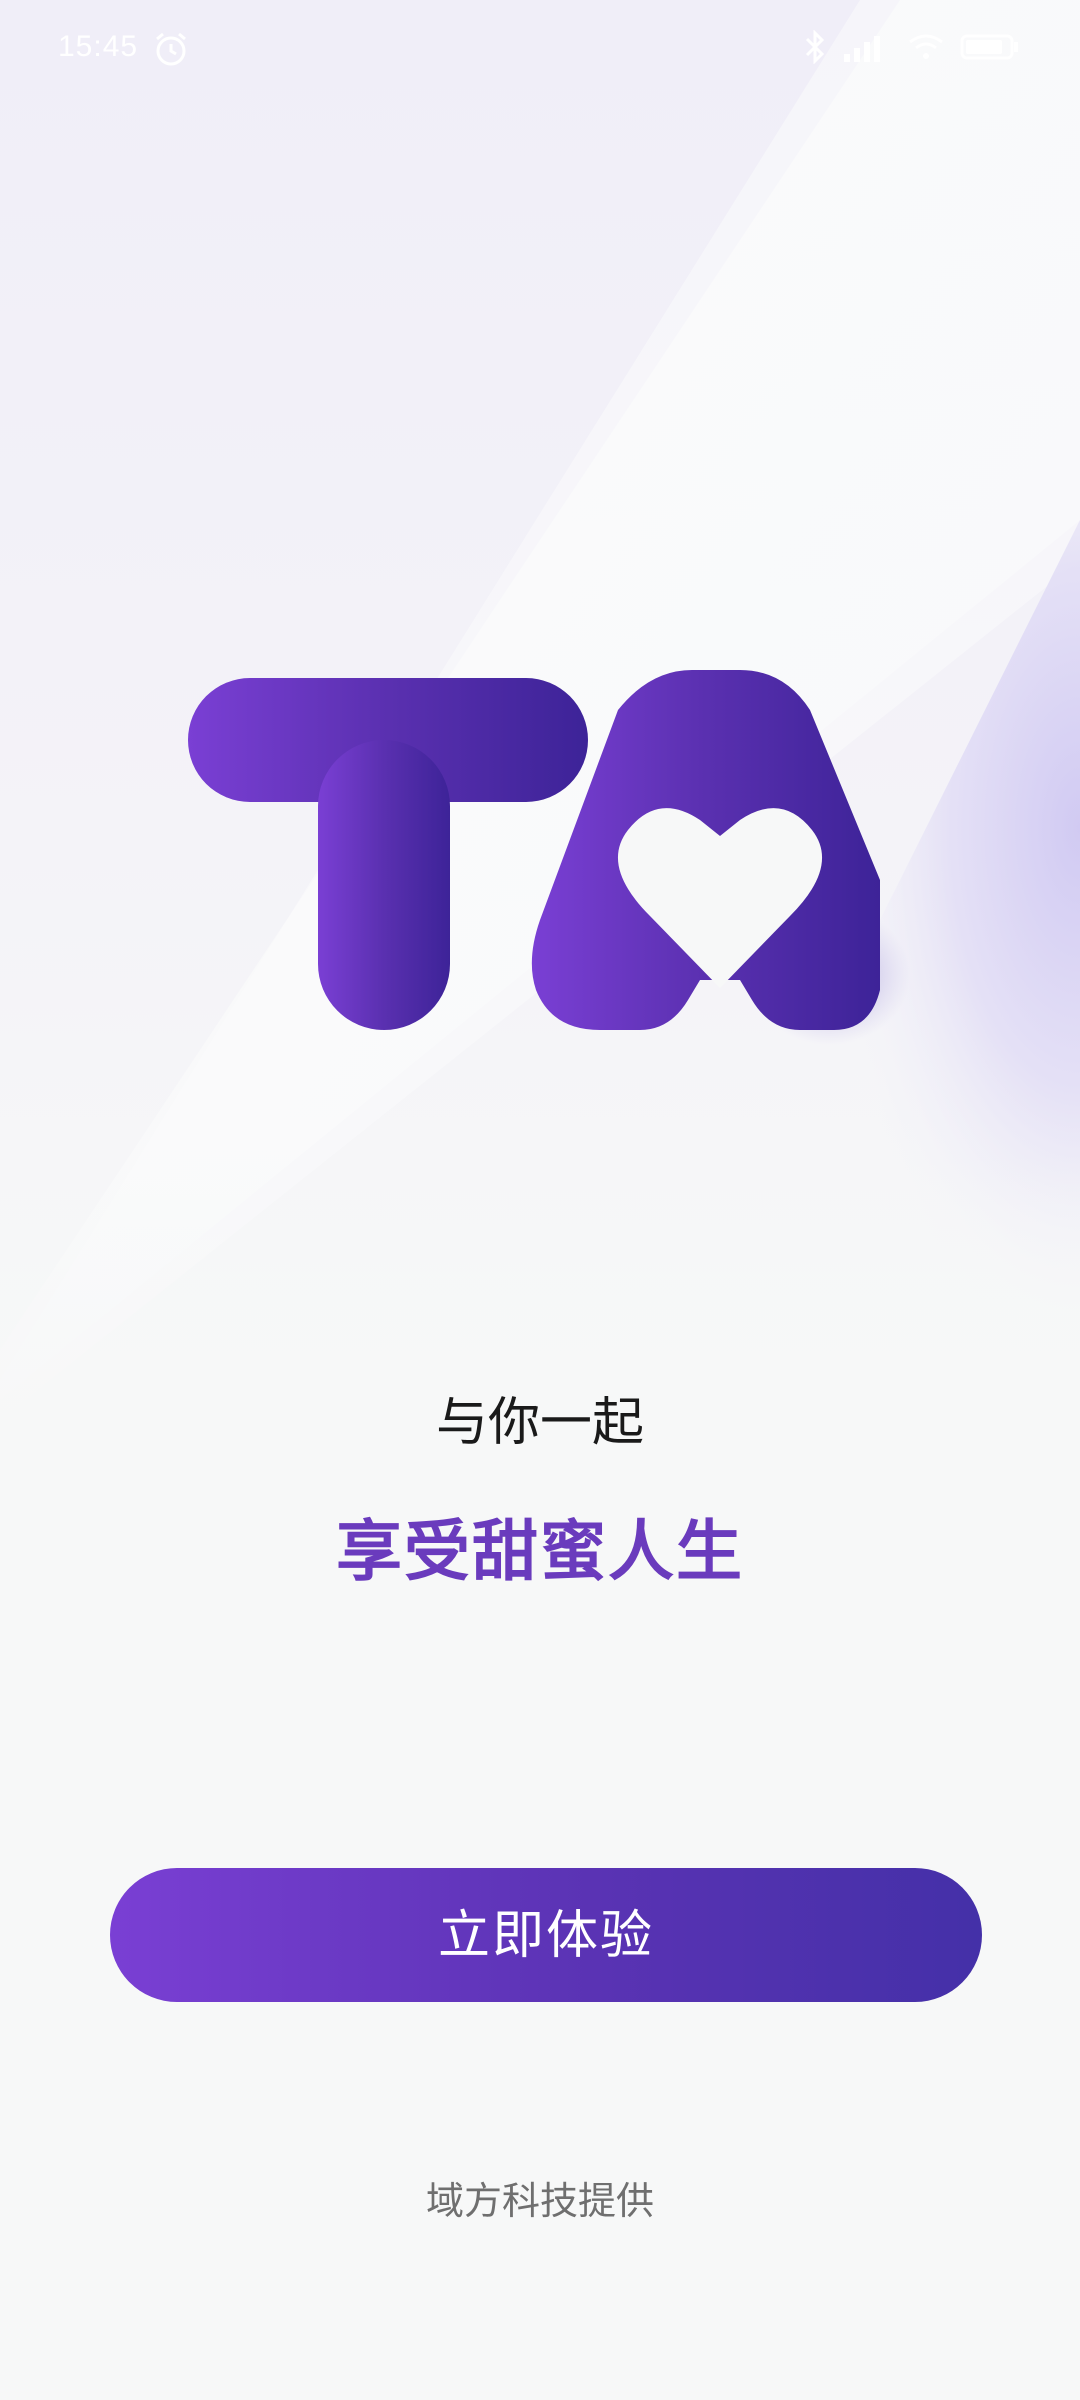  Describe the element at coordinates (539, 1423) in the screenshot. I see `tagline-primary: 与你一起` at that location.